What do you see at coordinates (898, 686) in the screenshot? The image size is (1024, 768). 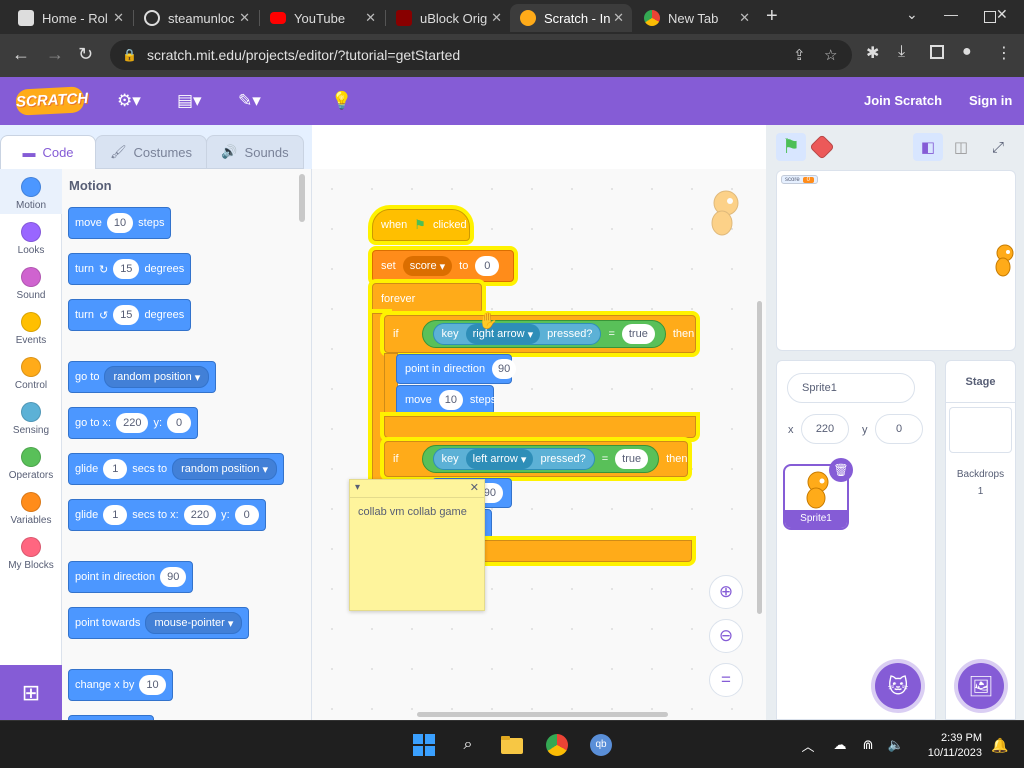 I see `choose-sprite-button: 🐱` at bounding box center [898, 686].